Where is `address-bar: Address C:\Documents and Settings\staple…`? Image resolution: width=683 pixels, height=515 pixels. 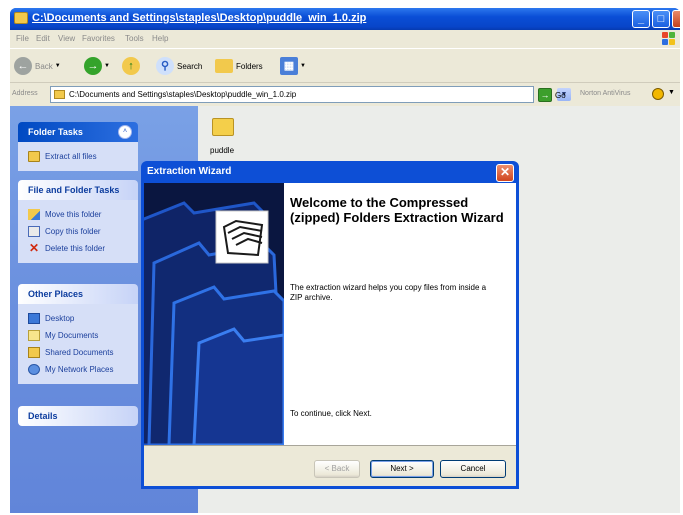
address-bar: Address C:\Documents and Settings\staple… is located at coordinates (345, 94).